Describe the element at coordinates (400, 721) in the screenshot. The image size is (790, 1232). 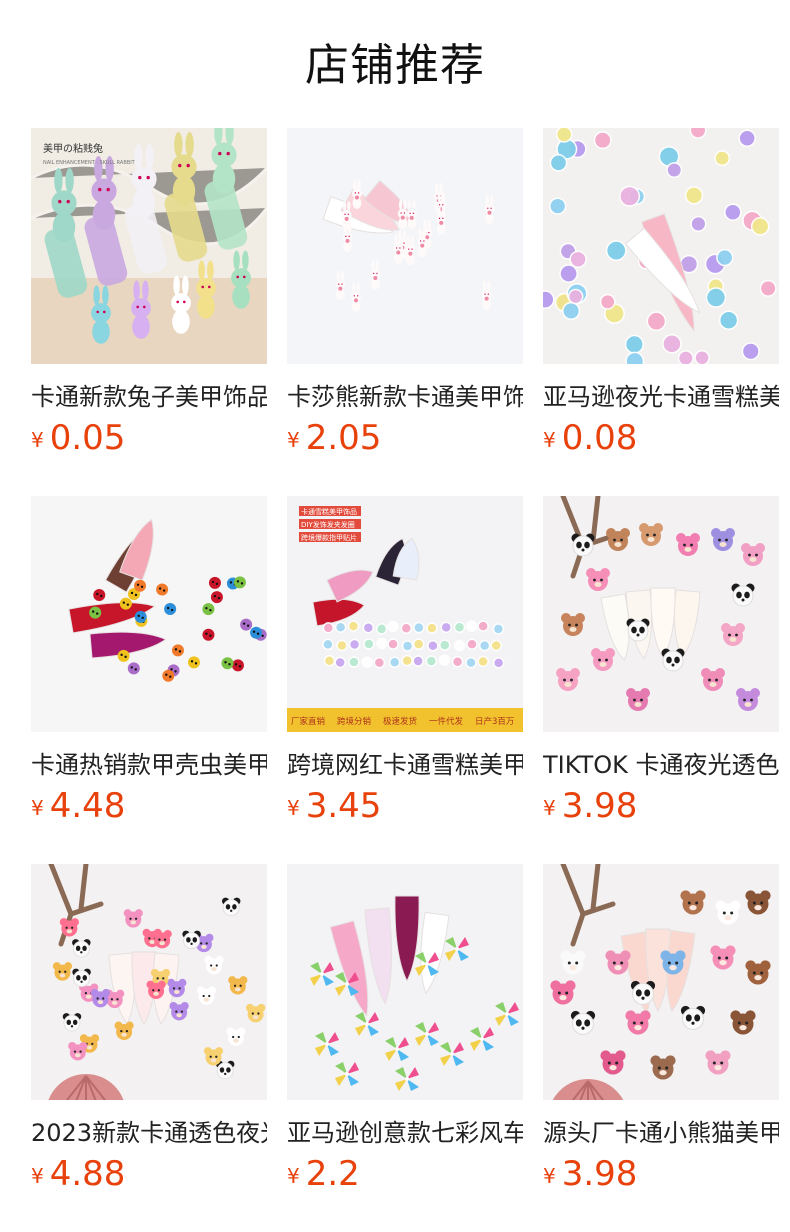
I see `svg-text: 极速发货` at that location.